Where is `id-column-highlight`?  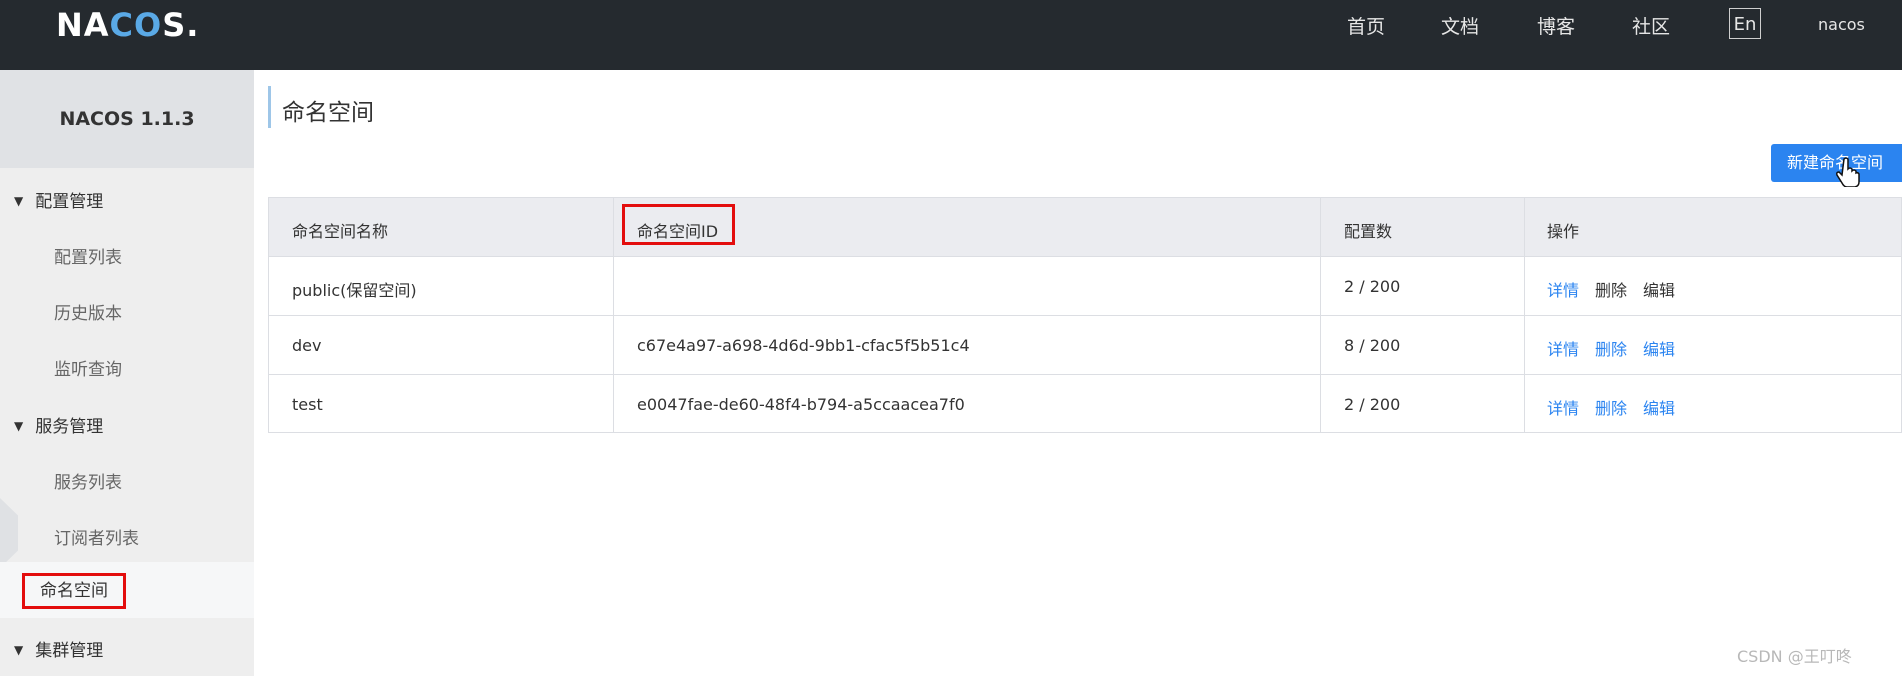 id-column-highlight is located at coordinates (678, 224).